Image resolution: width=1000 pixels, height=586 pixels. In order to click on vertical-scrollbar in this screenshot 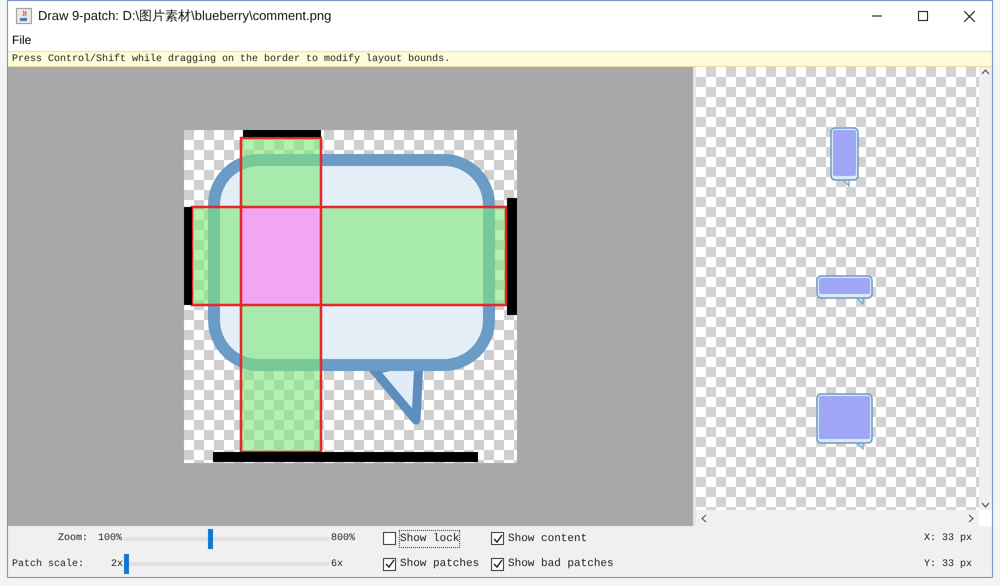, I will do `click(985, 288)`.